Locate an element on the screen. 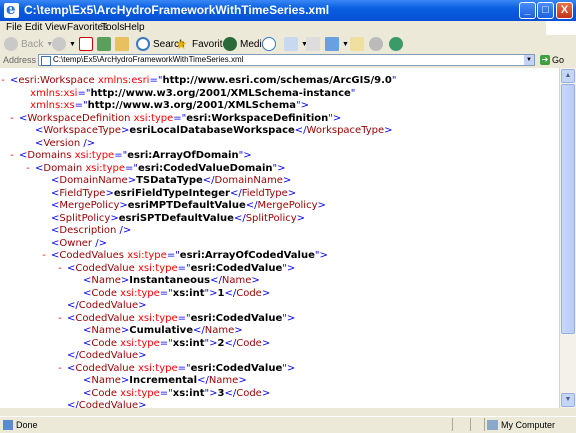  maximize-button: □ is located at coordinates (545, 10).